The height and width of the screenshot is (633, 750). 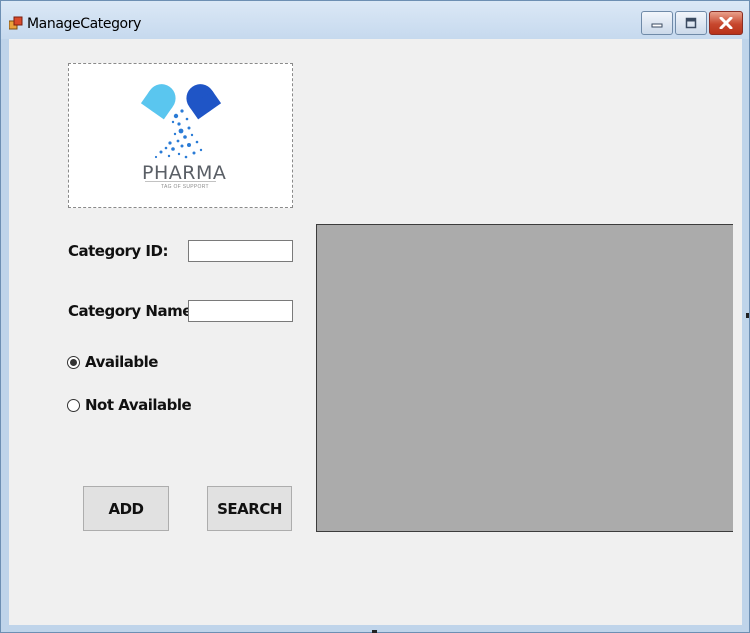 What do you see at coordinates (126, 508) in the screenshot?
I see `add-button: ADD` at bounding box center [126, 508].